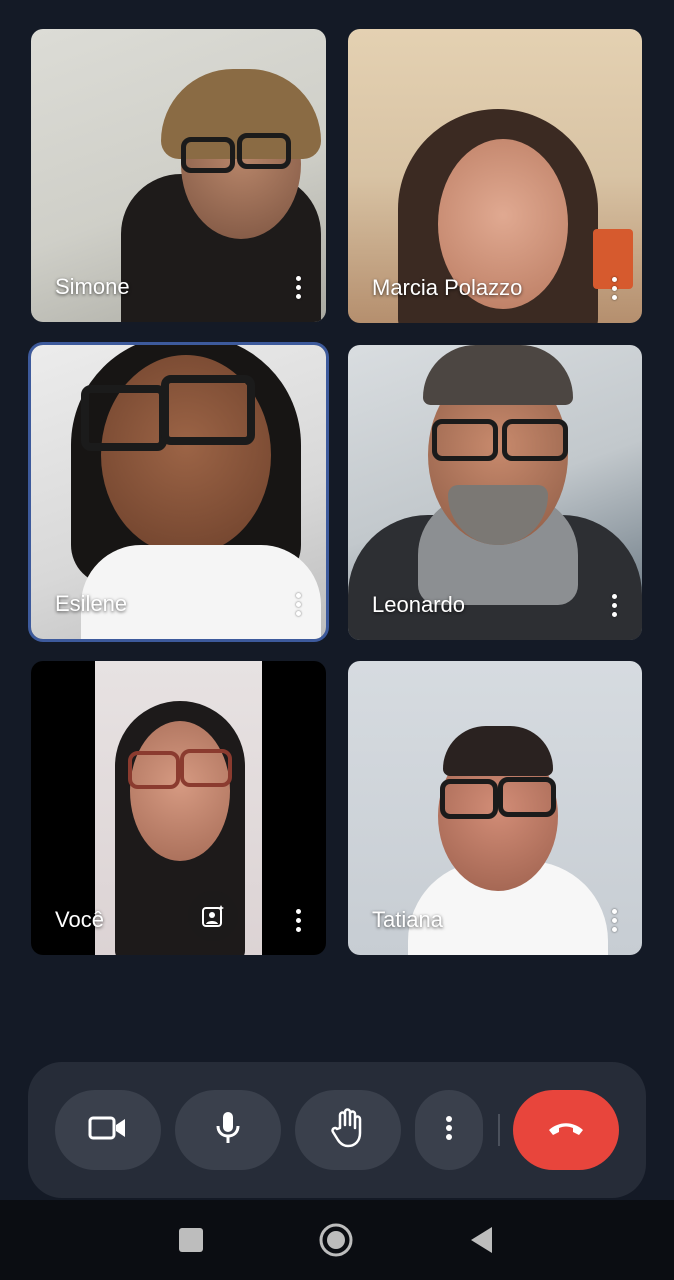  Describe the element at coordinates (495, 176) in the screenshot. I see `participant-tile-marcia-polazzo: Marcia Polazzo` at that location.